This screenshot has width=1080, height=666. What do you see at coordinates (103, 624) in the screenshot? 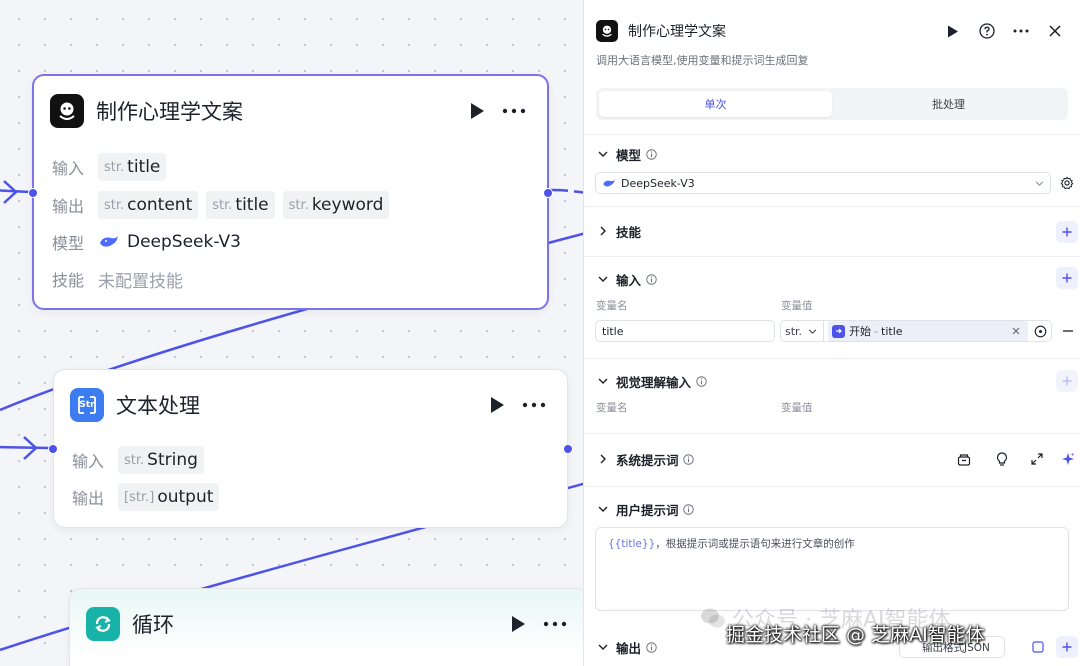
I see `loop-icon` at bounding box center [103, 624].